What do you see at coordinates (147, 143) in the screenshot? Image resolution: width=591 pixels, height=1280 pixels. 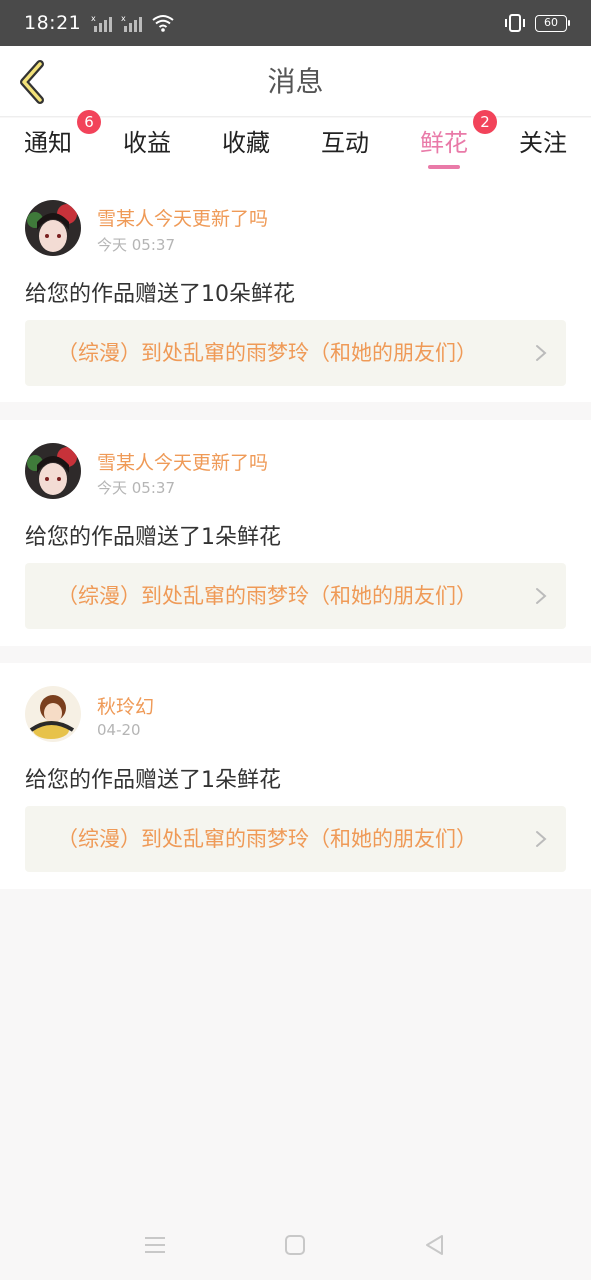 I see `tab-label: 收益` at bounding box center [147, 143].